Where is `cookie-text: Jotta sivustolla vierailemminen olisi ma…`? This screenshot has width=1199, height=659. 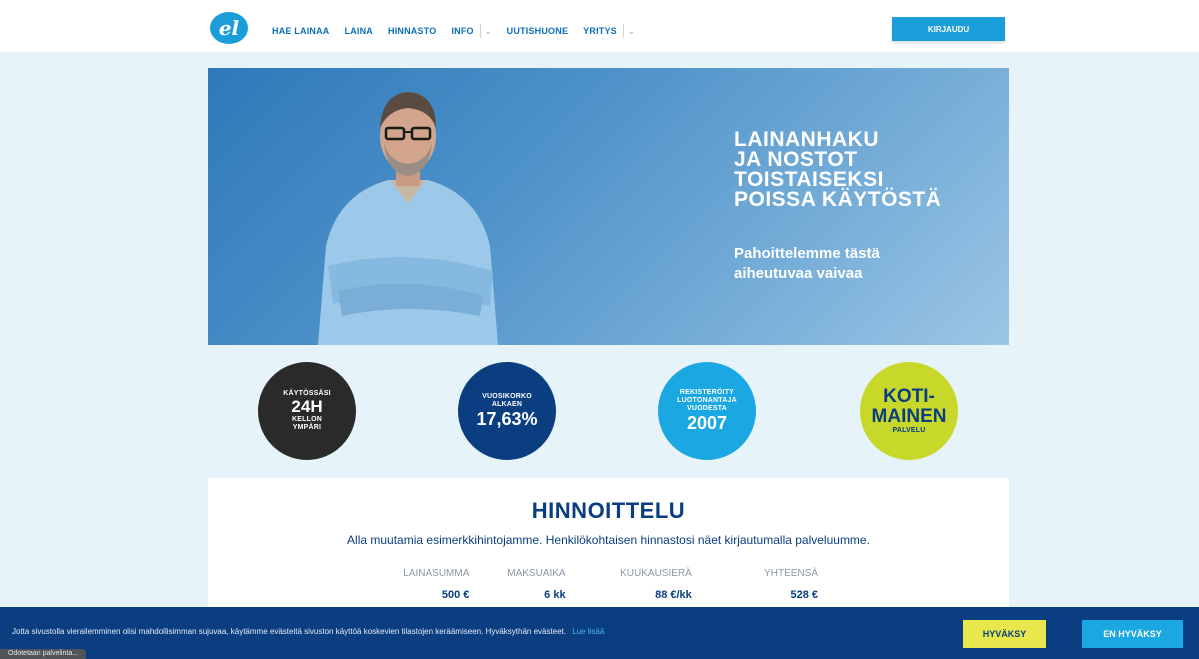 cookie-text: Jotta sivustolla vierailemminen olisi ma… is located at coordinates (308, 631).